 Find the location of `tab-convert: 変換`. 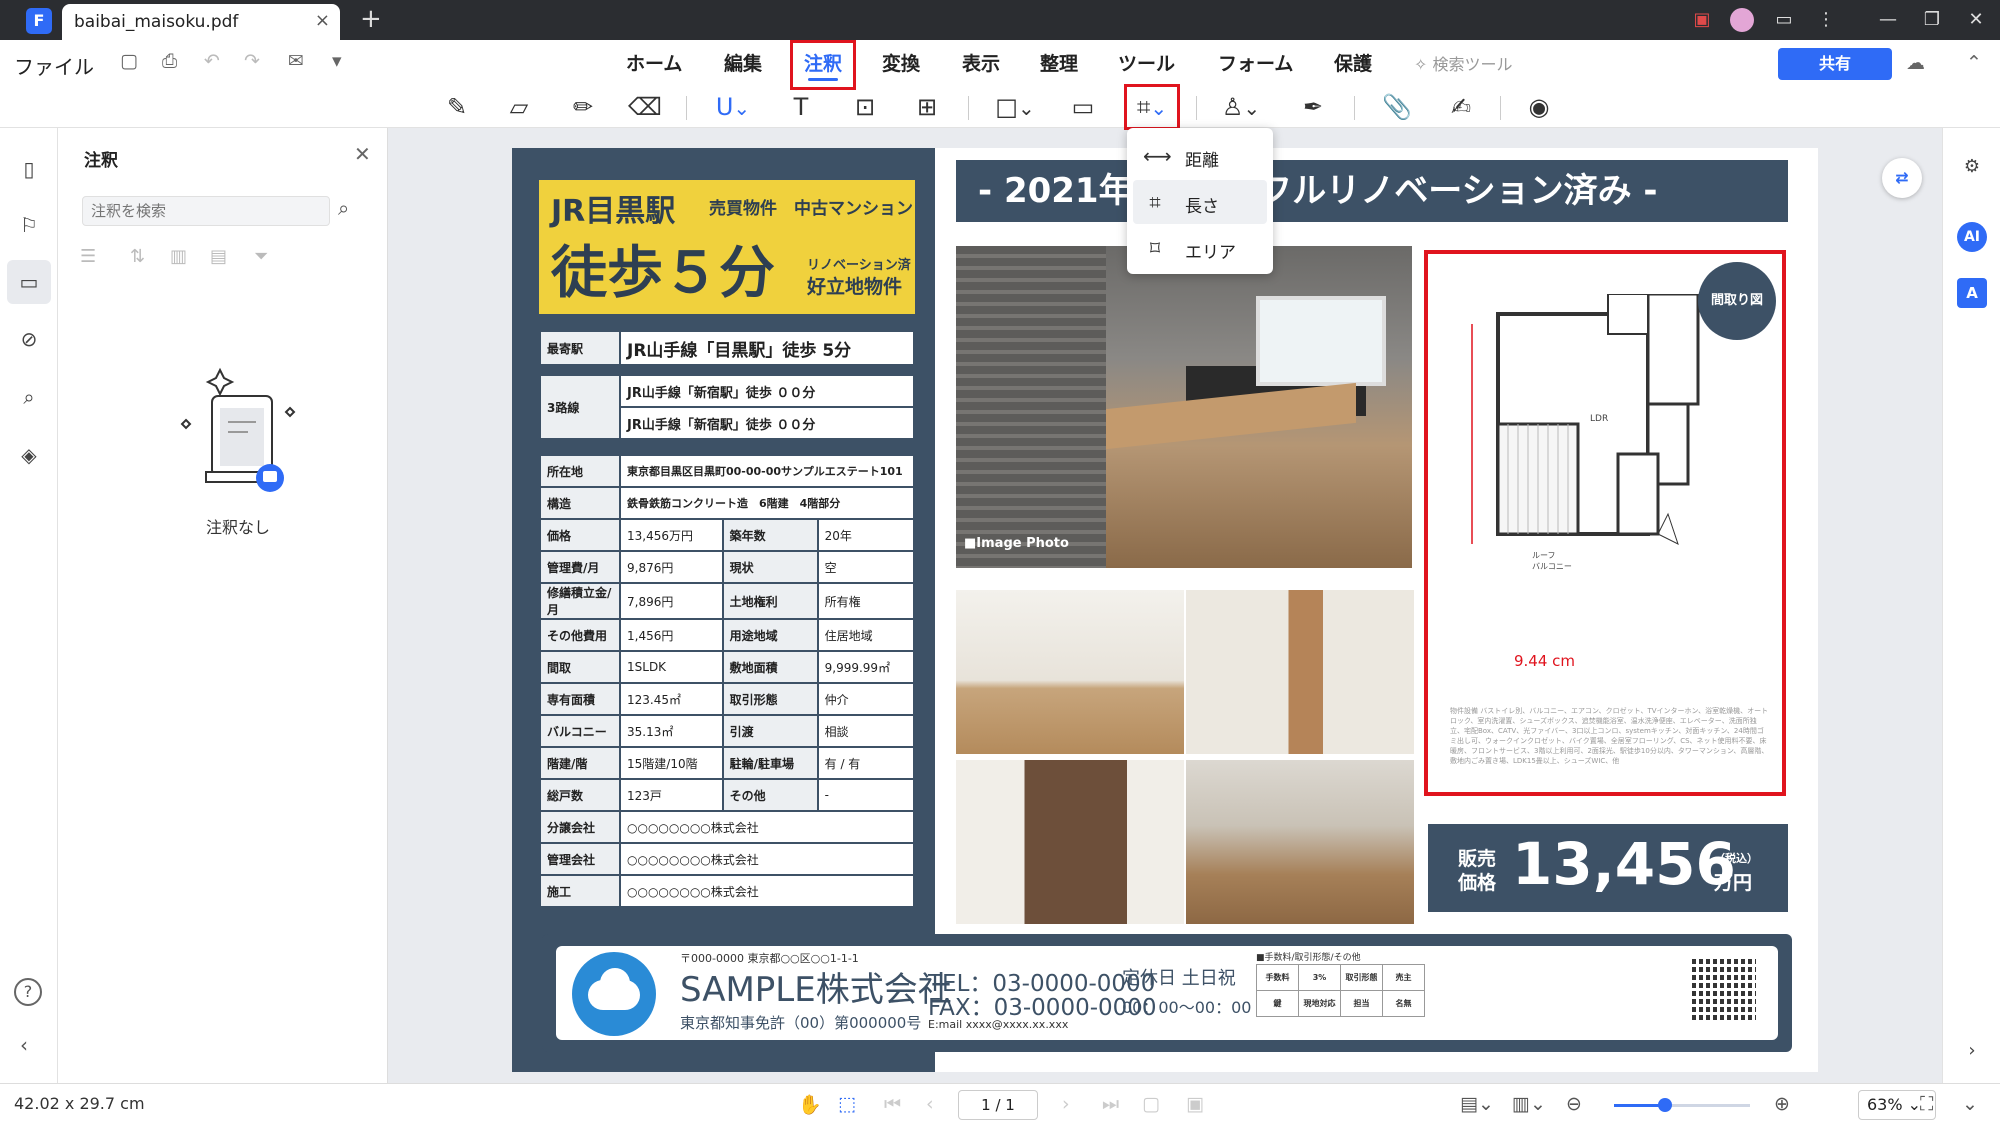

tab-convert: 変換 is located at coordinates (901, 62).